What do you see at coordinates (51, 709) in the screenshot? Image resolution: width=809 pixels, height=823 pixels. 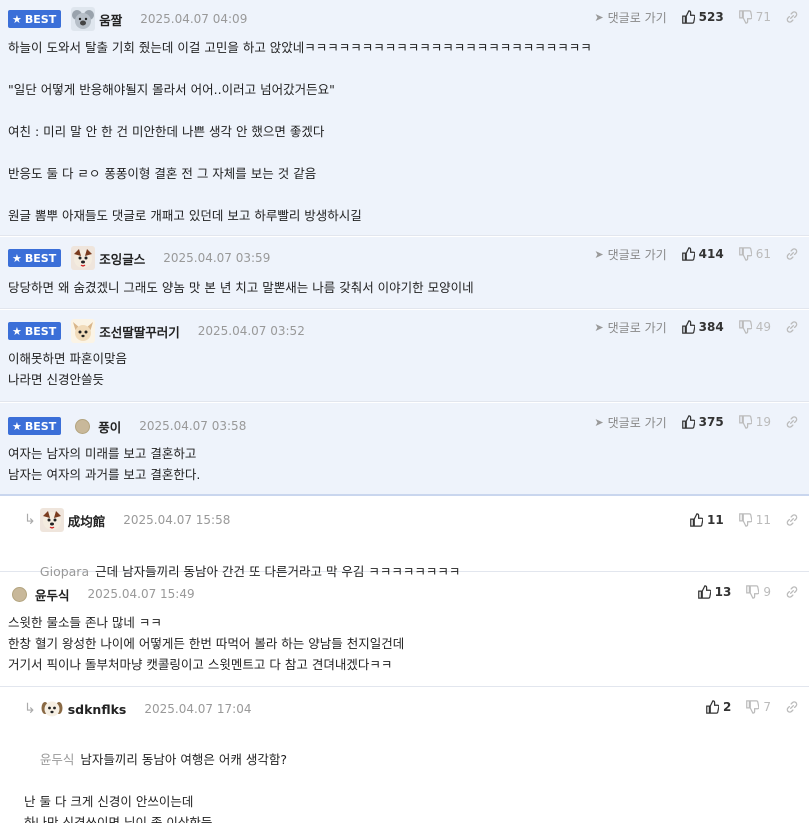 I see `puppy-avatar` at bounding box center [51, 709].